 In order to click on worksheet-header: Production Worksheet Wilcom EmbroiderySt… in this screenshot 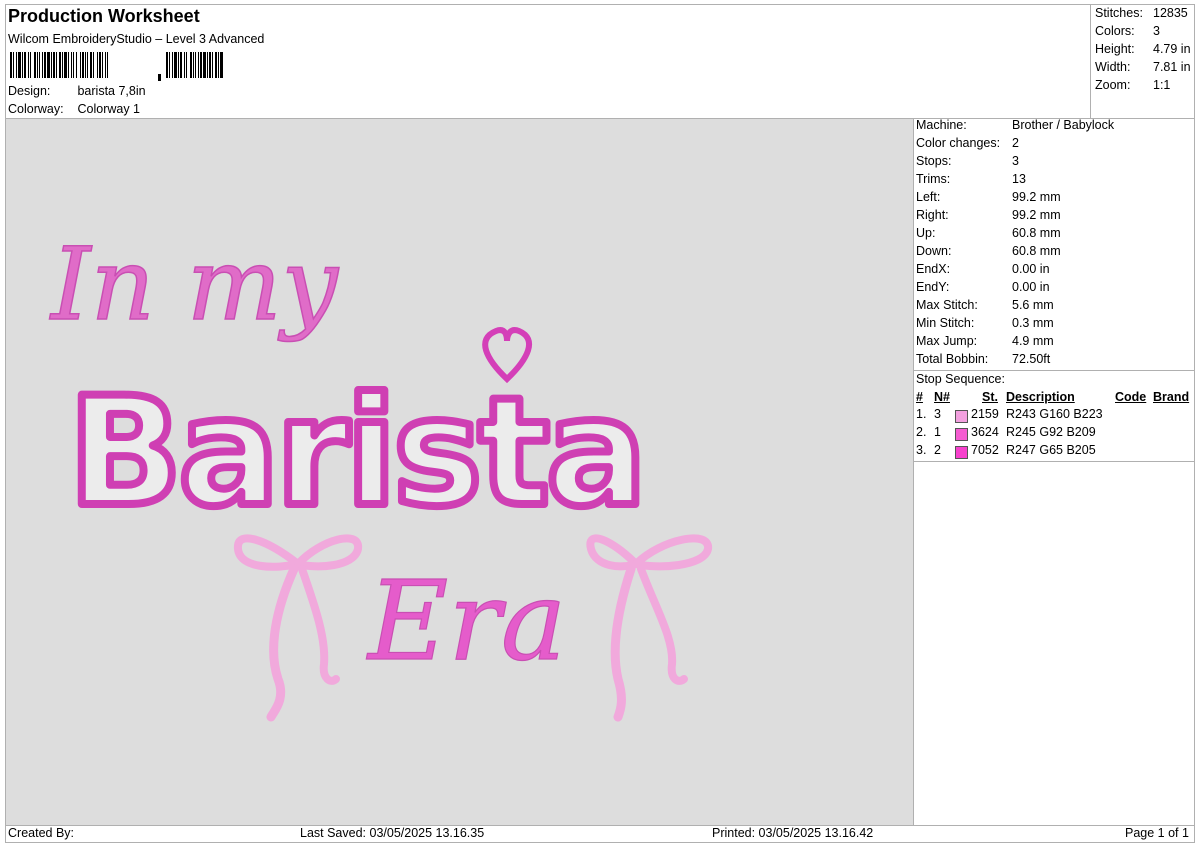, I will do `click(548, 62)`.